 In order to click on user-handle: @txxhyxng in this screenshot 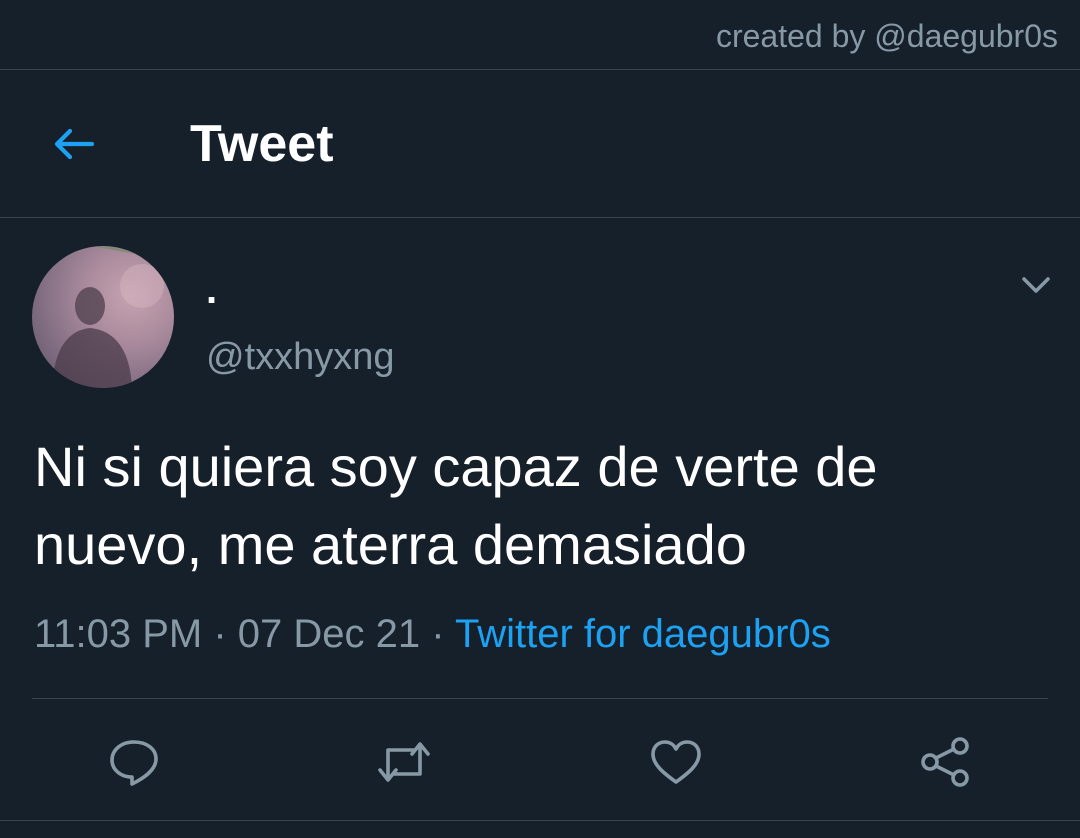, I will do `click(300, 357)`.